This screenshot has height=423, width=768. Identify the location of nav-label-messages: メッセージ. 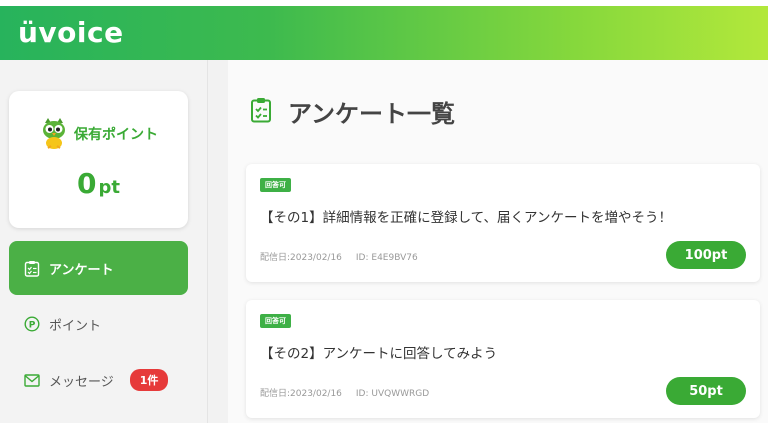
(81, 382).